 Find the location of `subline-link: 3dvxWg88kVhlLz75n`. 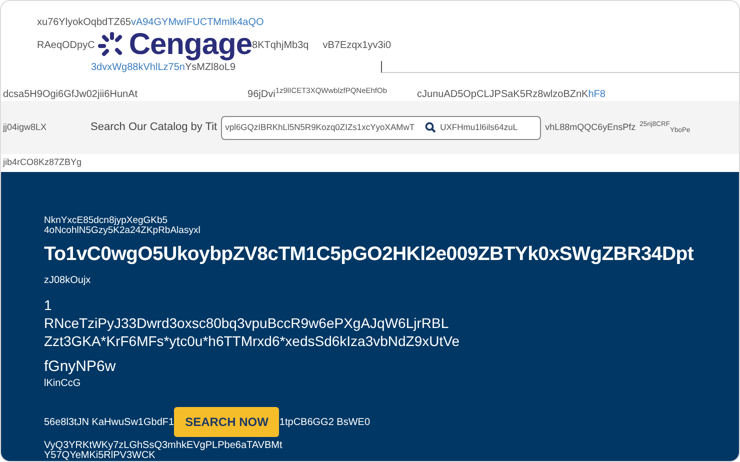

subline-link: 3dvxWg88kVhlLz75n is located at coordinates (138, 67).